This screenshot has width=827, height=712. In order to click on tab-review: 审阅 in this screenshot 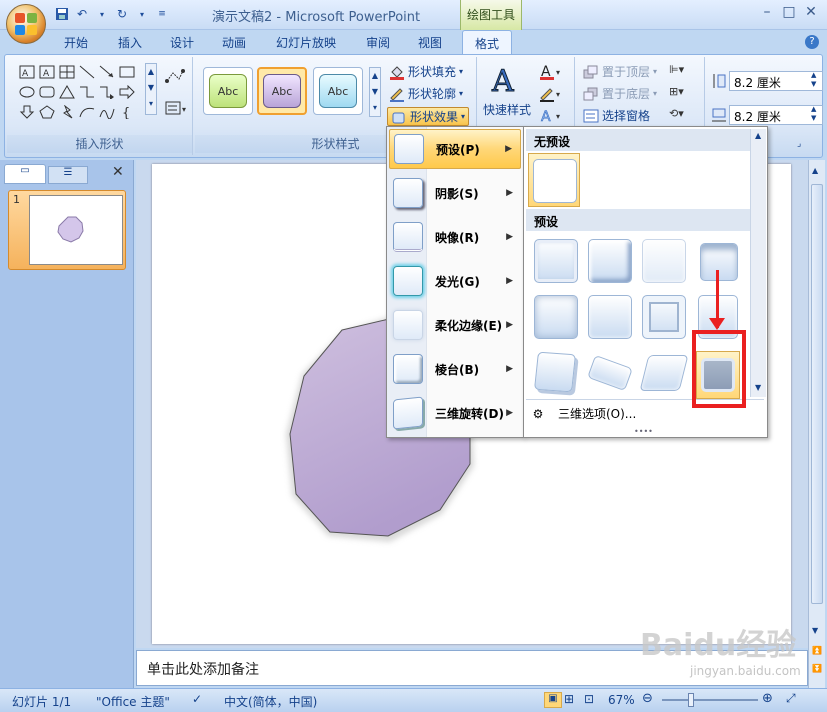, I will do `click(378, 42)`.